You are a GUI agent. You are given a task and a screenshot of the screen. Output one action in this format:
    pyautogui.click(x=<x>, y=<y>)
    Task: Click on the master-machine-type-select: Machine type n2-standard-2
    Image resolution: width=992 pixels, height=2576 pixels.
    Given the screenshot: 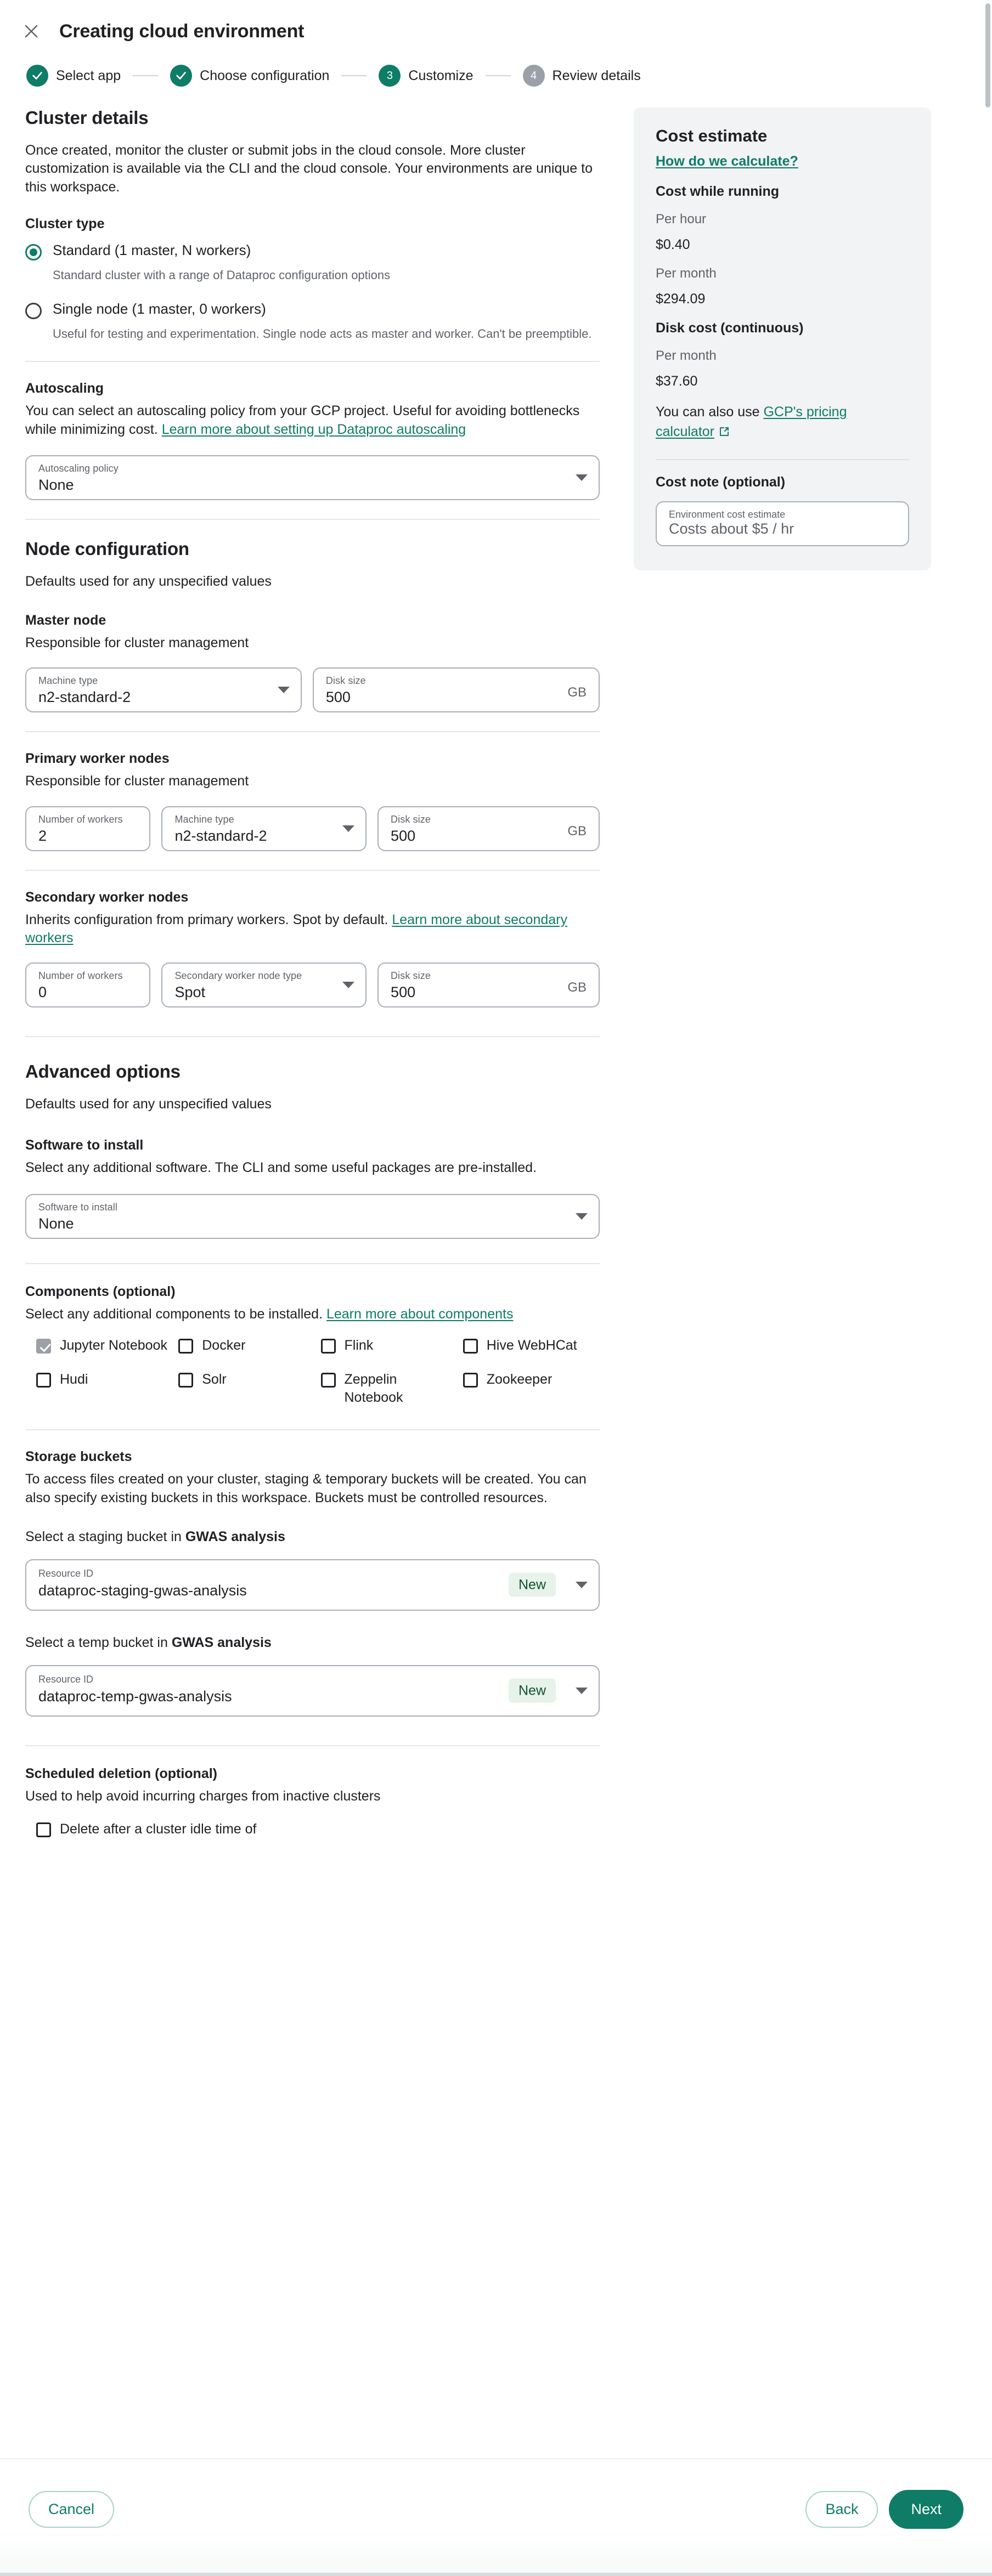 What is the action you would take?
    pyautogui.click(x=163, y=690)
    